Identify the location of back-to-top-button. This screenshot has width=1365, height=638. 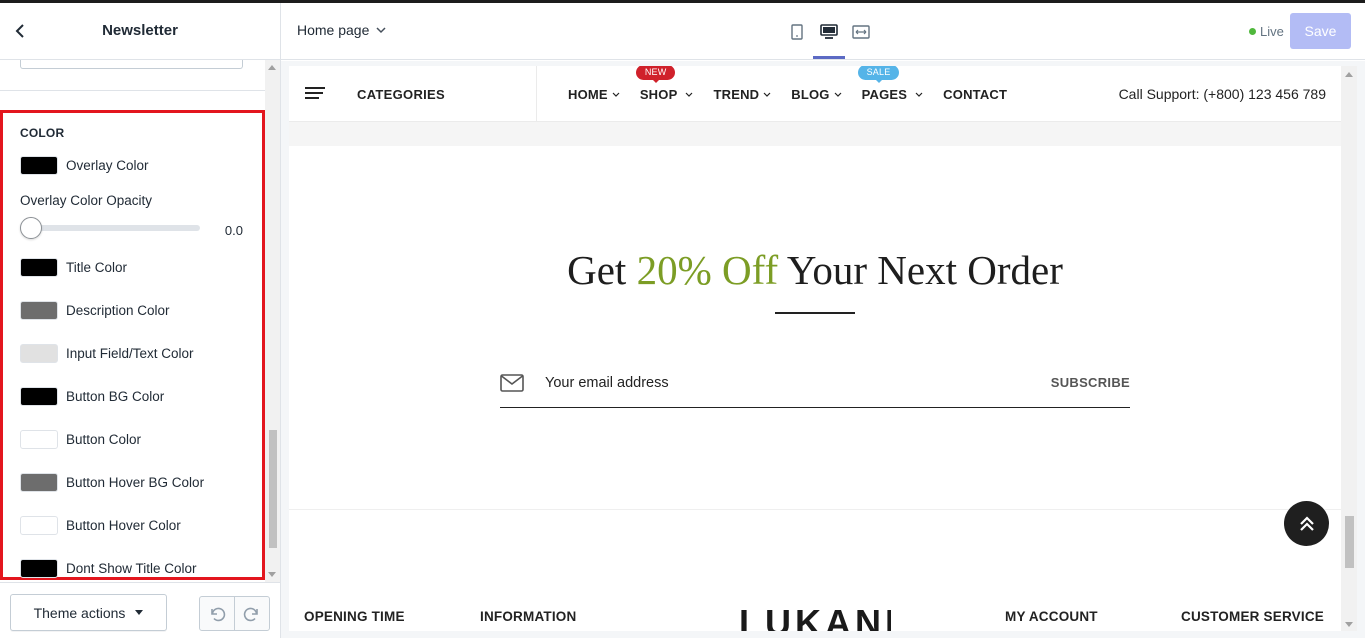
(1306, 523).